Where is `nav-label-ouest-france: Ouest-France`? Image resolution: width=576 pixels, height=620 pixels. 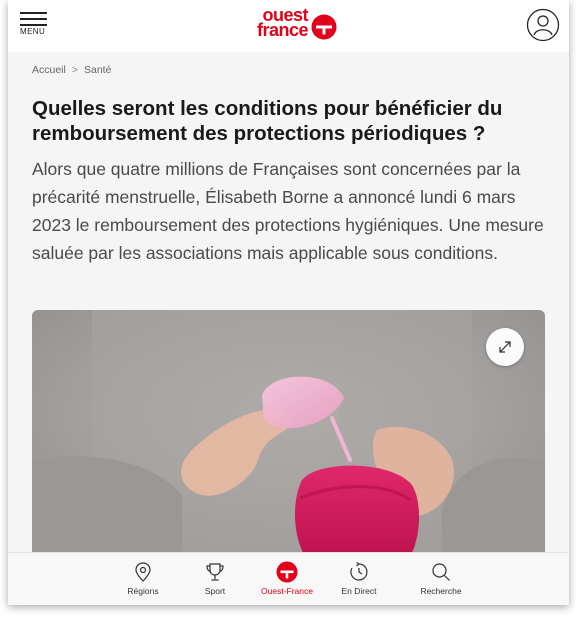 nav-label-ouest-france: Ouest-France is located at coordinates (287, 591).